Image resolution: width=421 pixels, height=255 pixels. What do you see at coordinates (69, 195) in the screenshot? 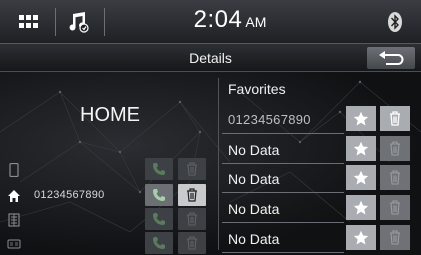
I see `contact-number: 01234567890` at bounding box center [69, 195].